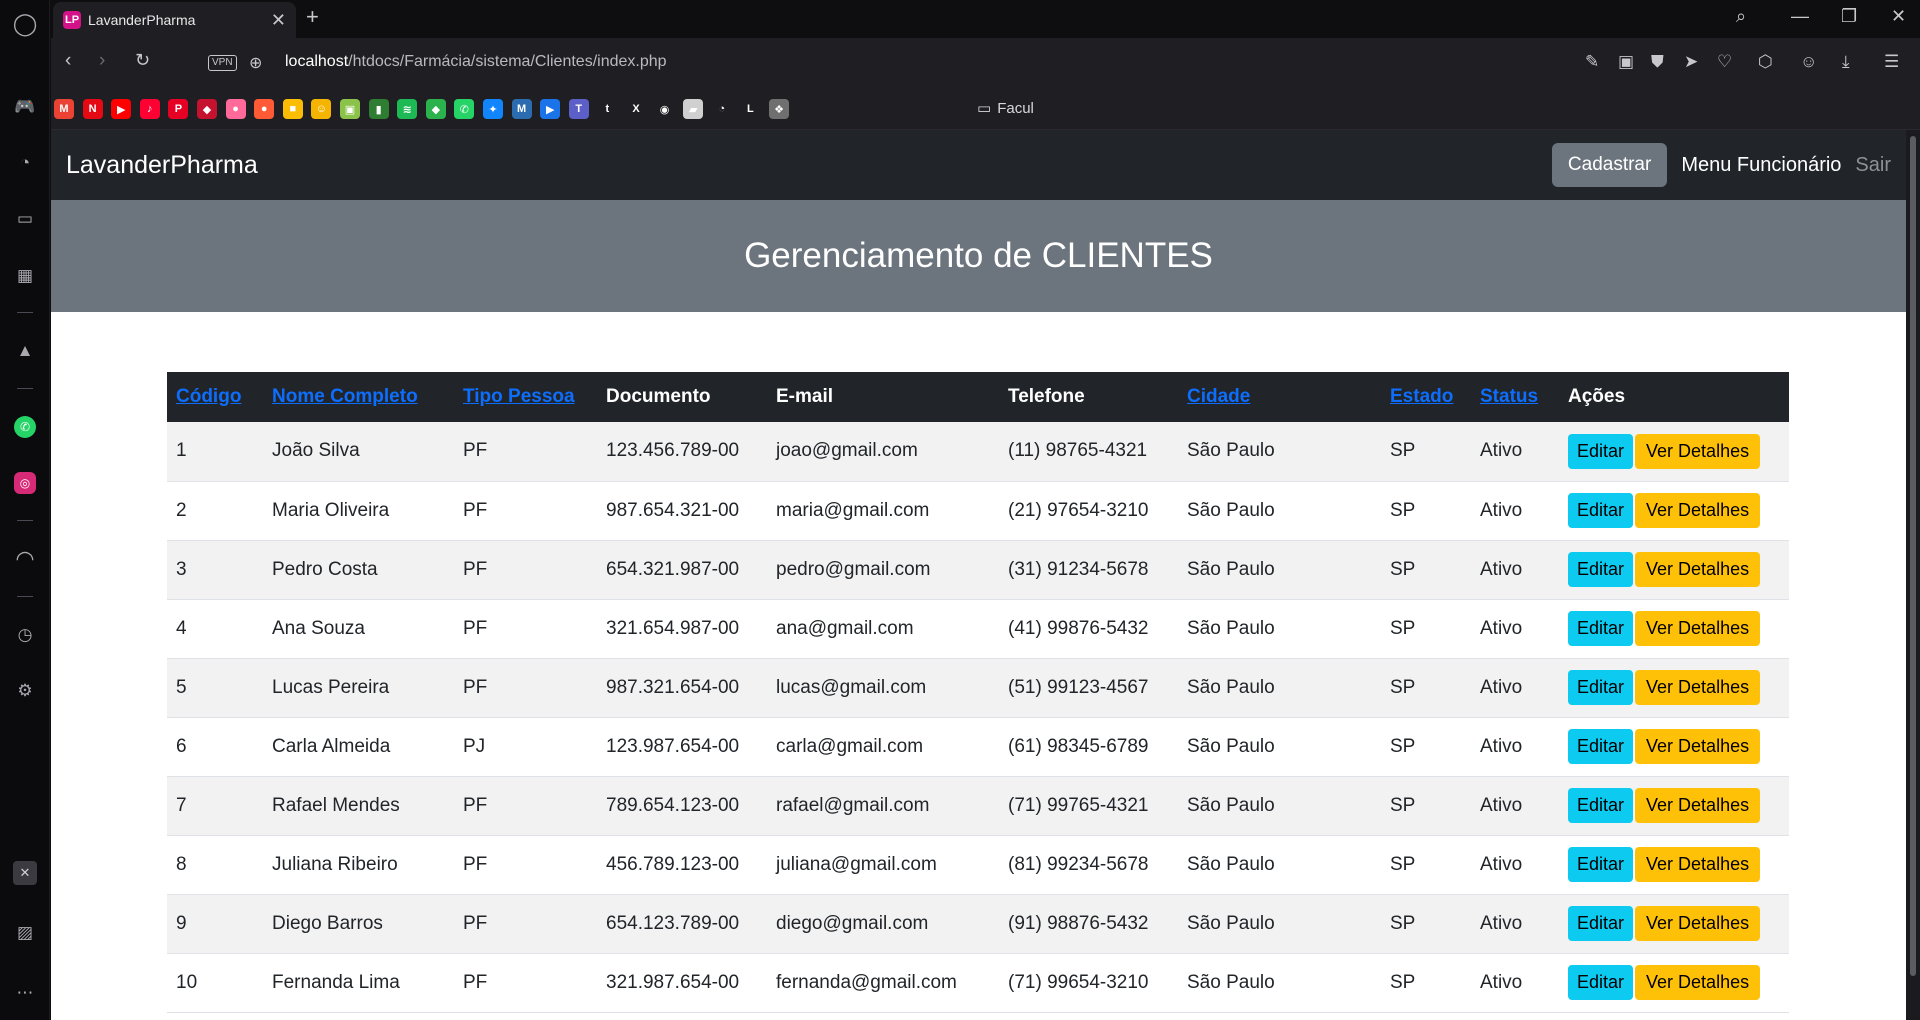  What do you see at coordinates (607, 109) in the screenshot?
I see `tumblr-icon: t` at bounding box center [607, 109].